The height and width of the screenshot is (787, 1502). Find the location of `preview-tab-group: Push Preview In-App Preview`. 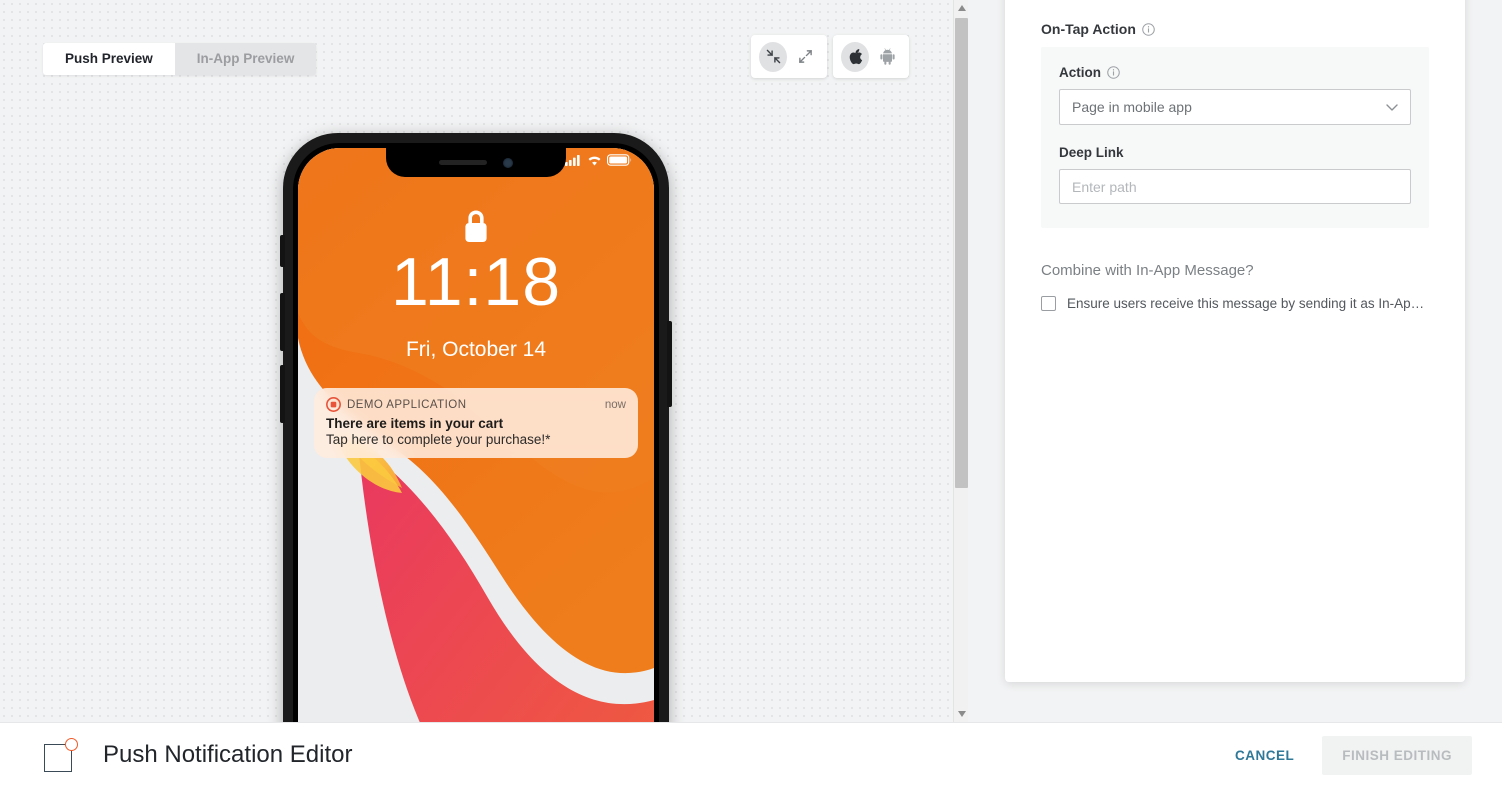

preview-tab-group: Push Preview In-App Preview is located at coordinates (180, 59).